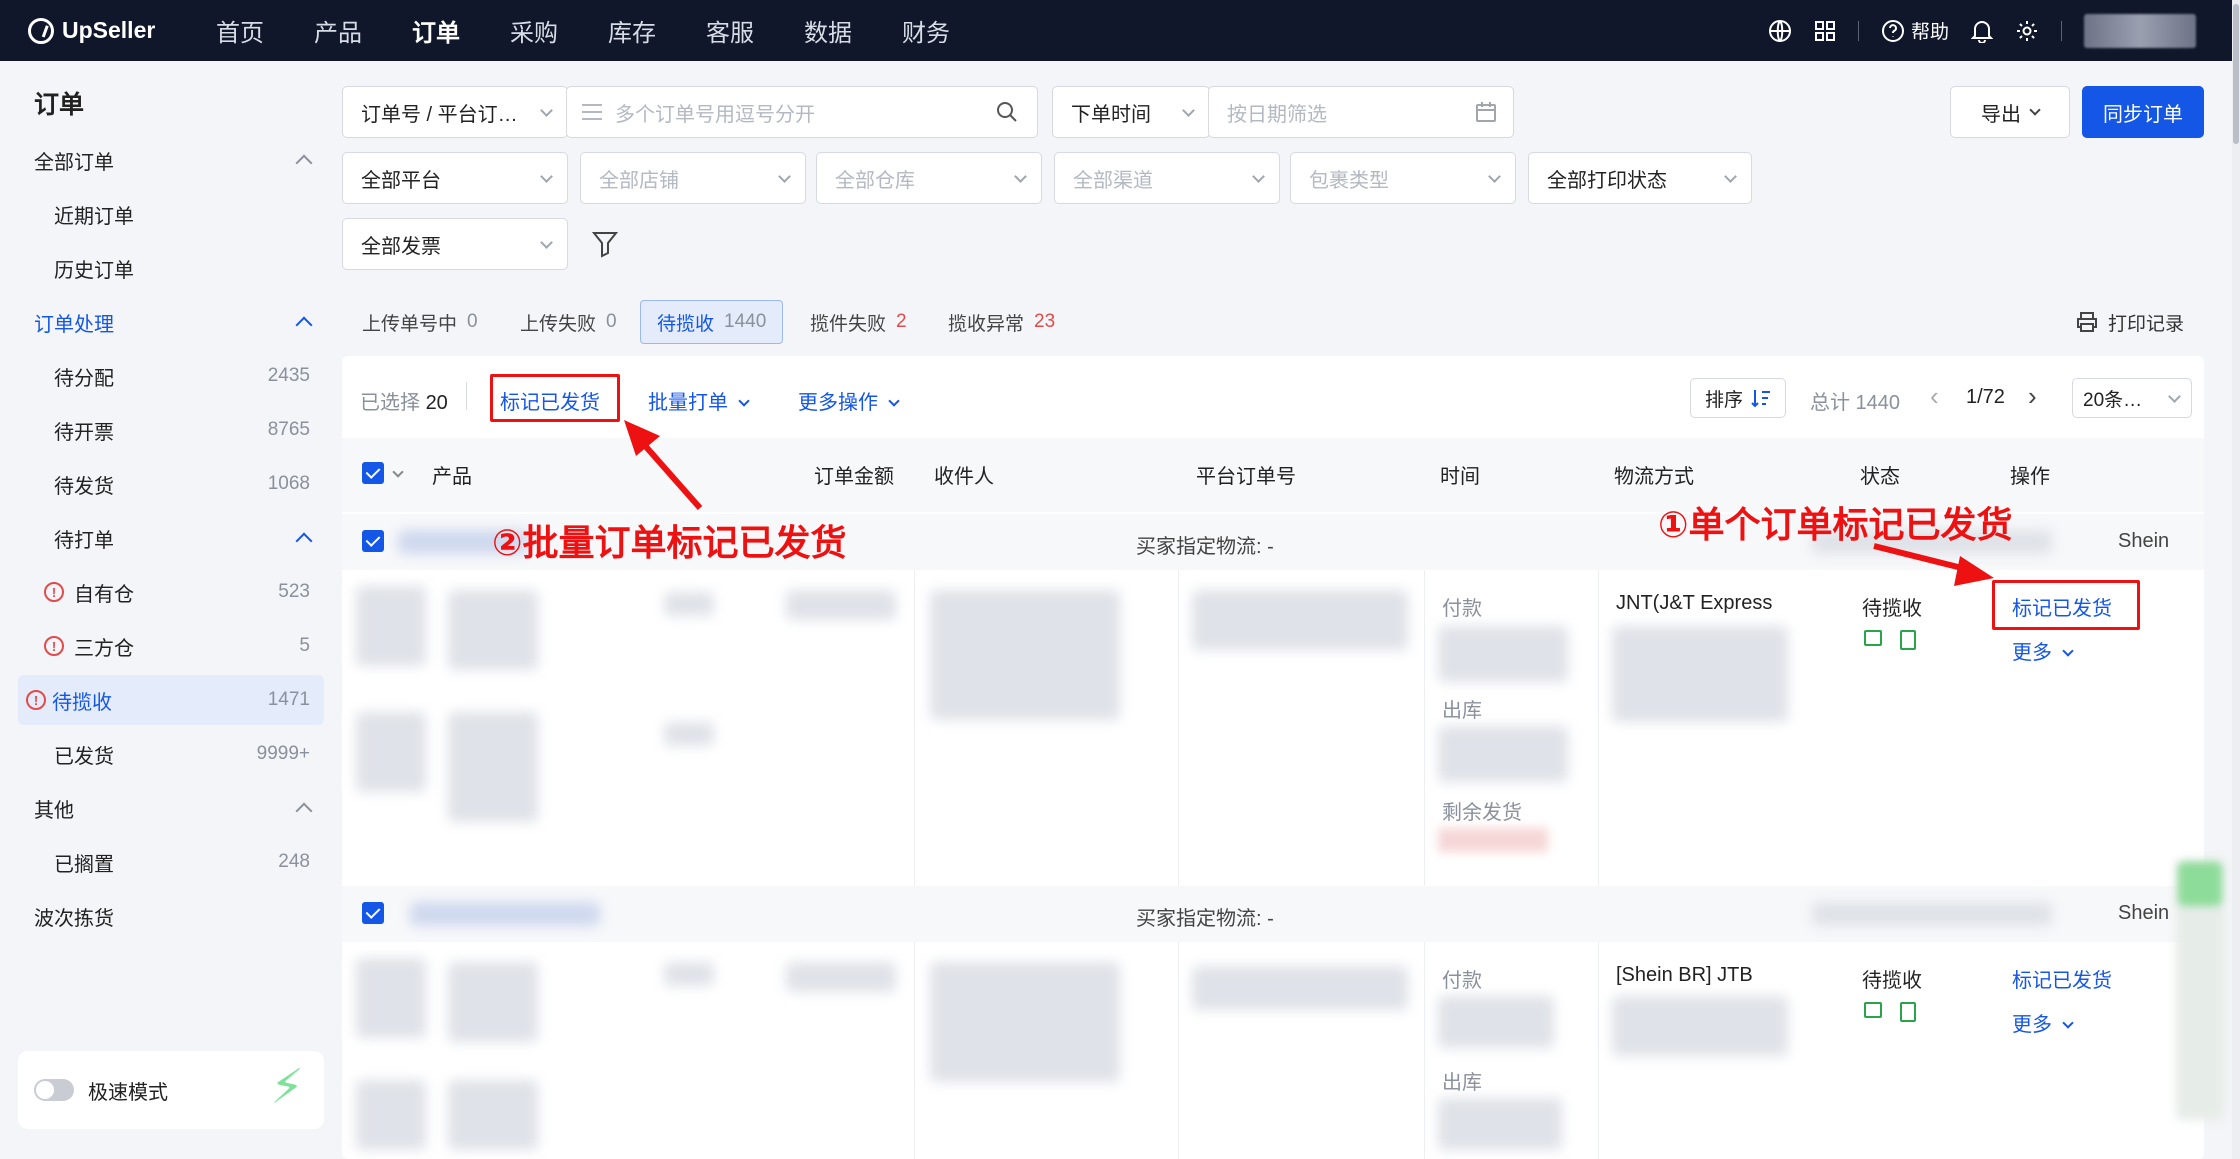 This screenshot has height=1159, width=2240. I want to click on selected-count: 已选择 20, so click(404, 400).